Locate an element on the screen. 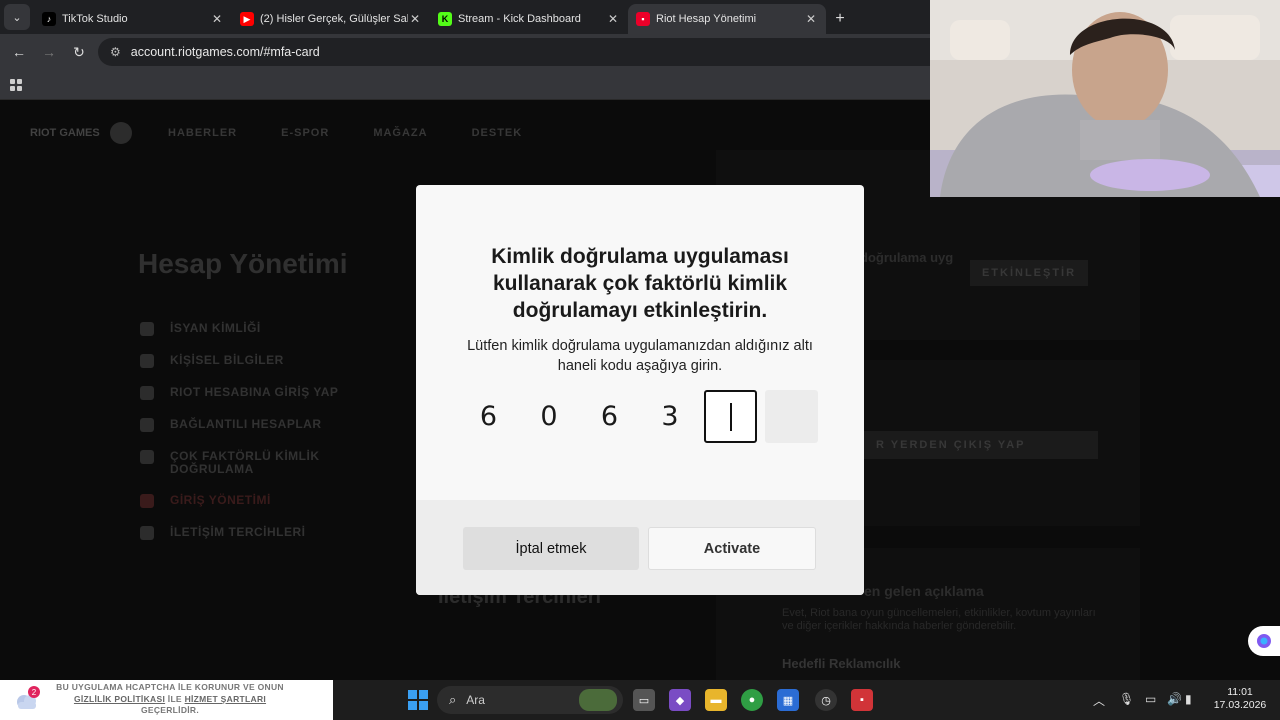  webcam-overlay is located at coordinates (1105, 98).